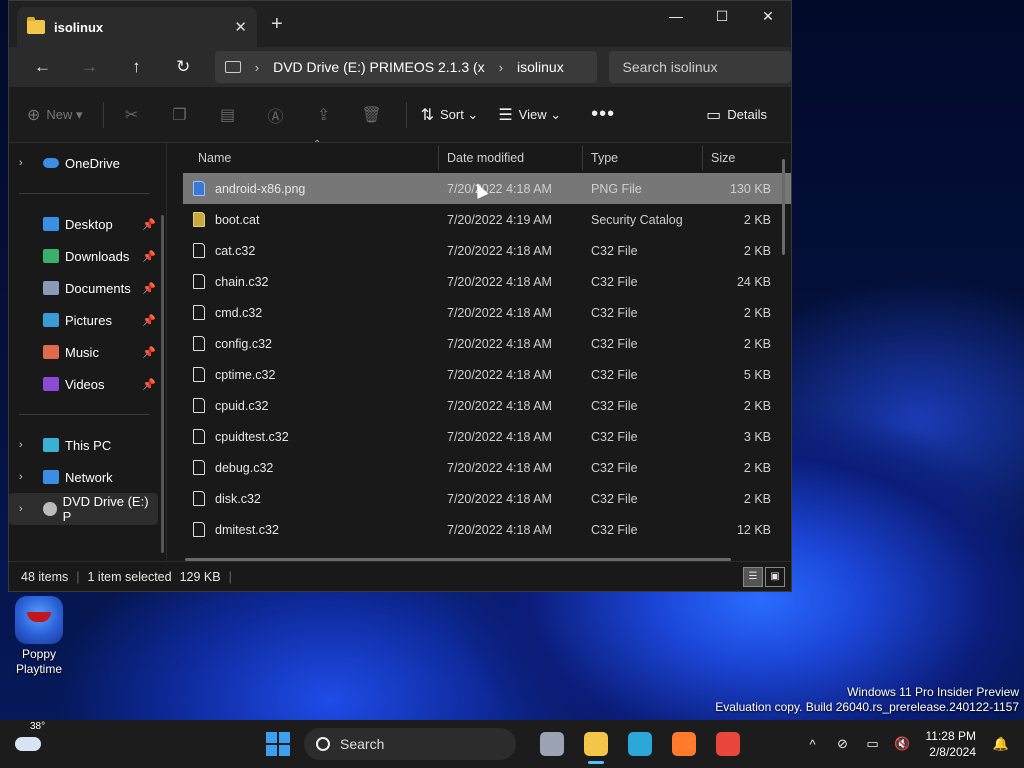 This screenshot has width=1024, height=768. Describe the element at coordinates (240, 27) in the screenshot. I see `close-tab-icon: ✕` at that location.